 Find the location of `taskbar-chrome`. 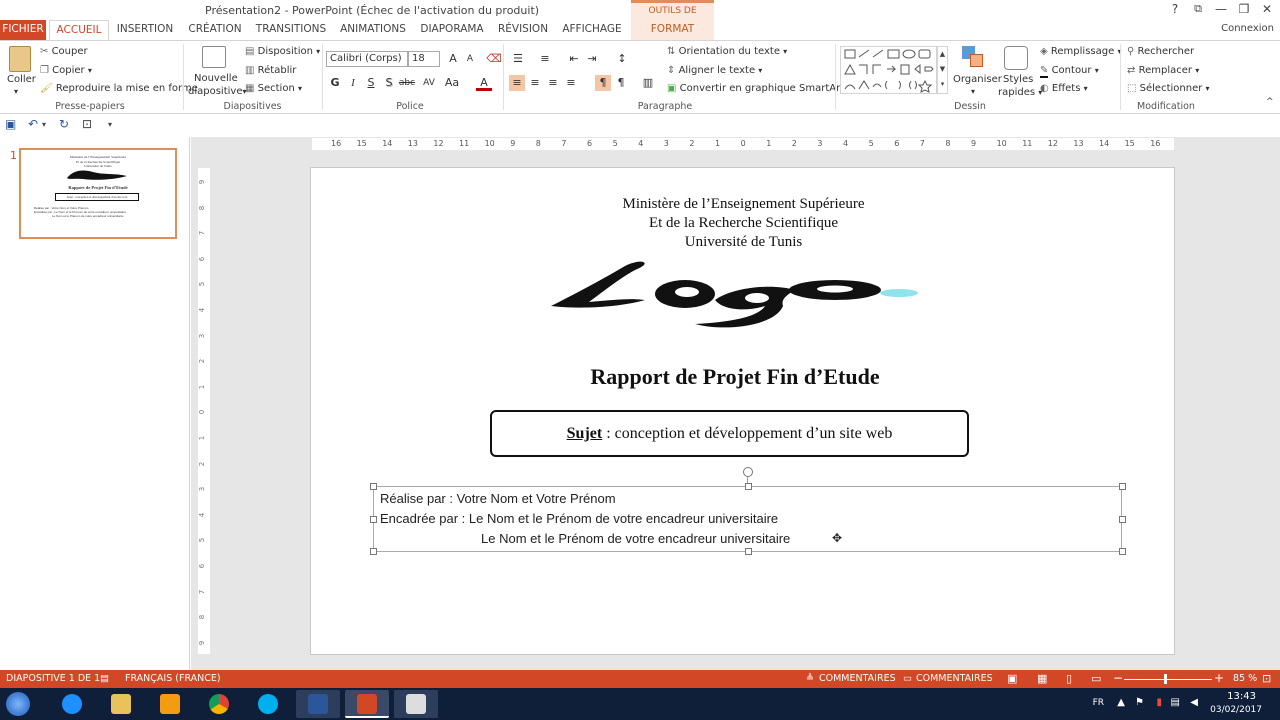

taskbar-chrome is located at coordinates (219, 704).